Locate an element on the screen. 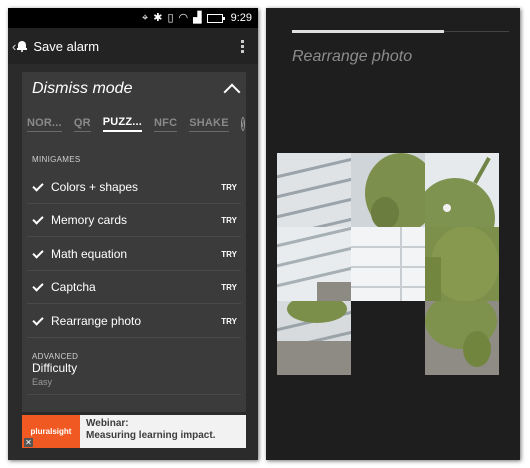 This screenshot has width=530, height=468. difficulty-setting: Difficulty Easy is located at coordinates (54, 374).